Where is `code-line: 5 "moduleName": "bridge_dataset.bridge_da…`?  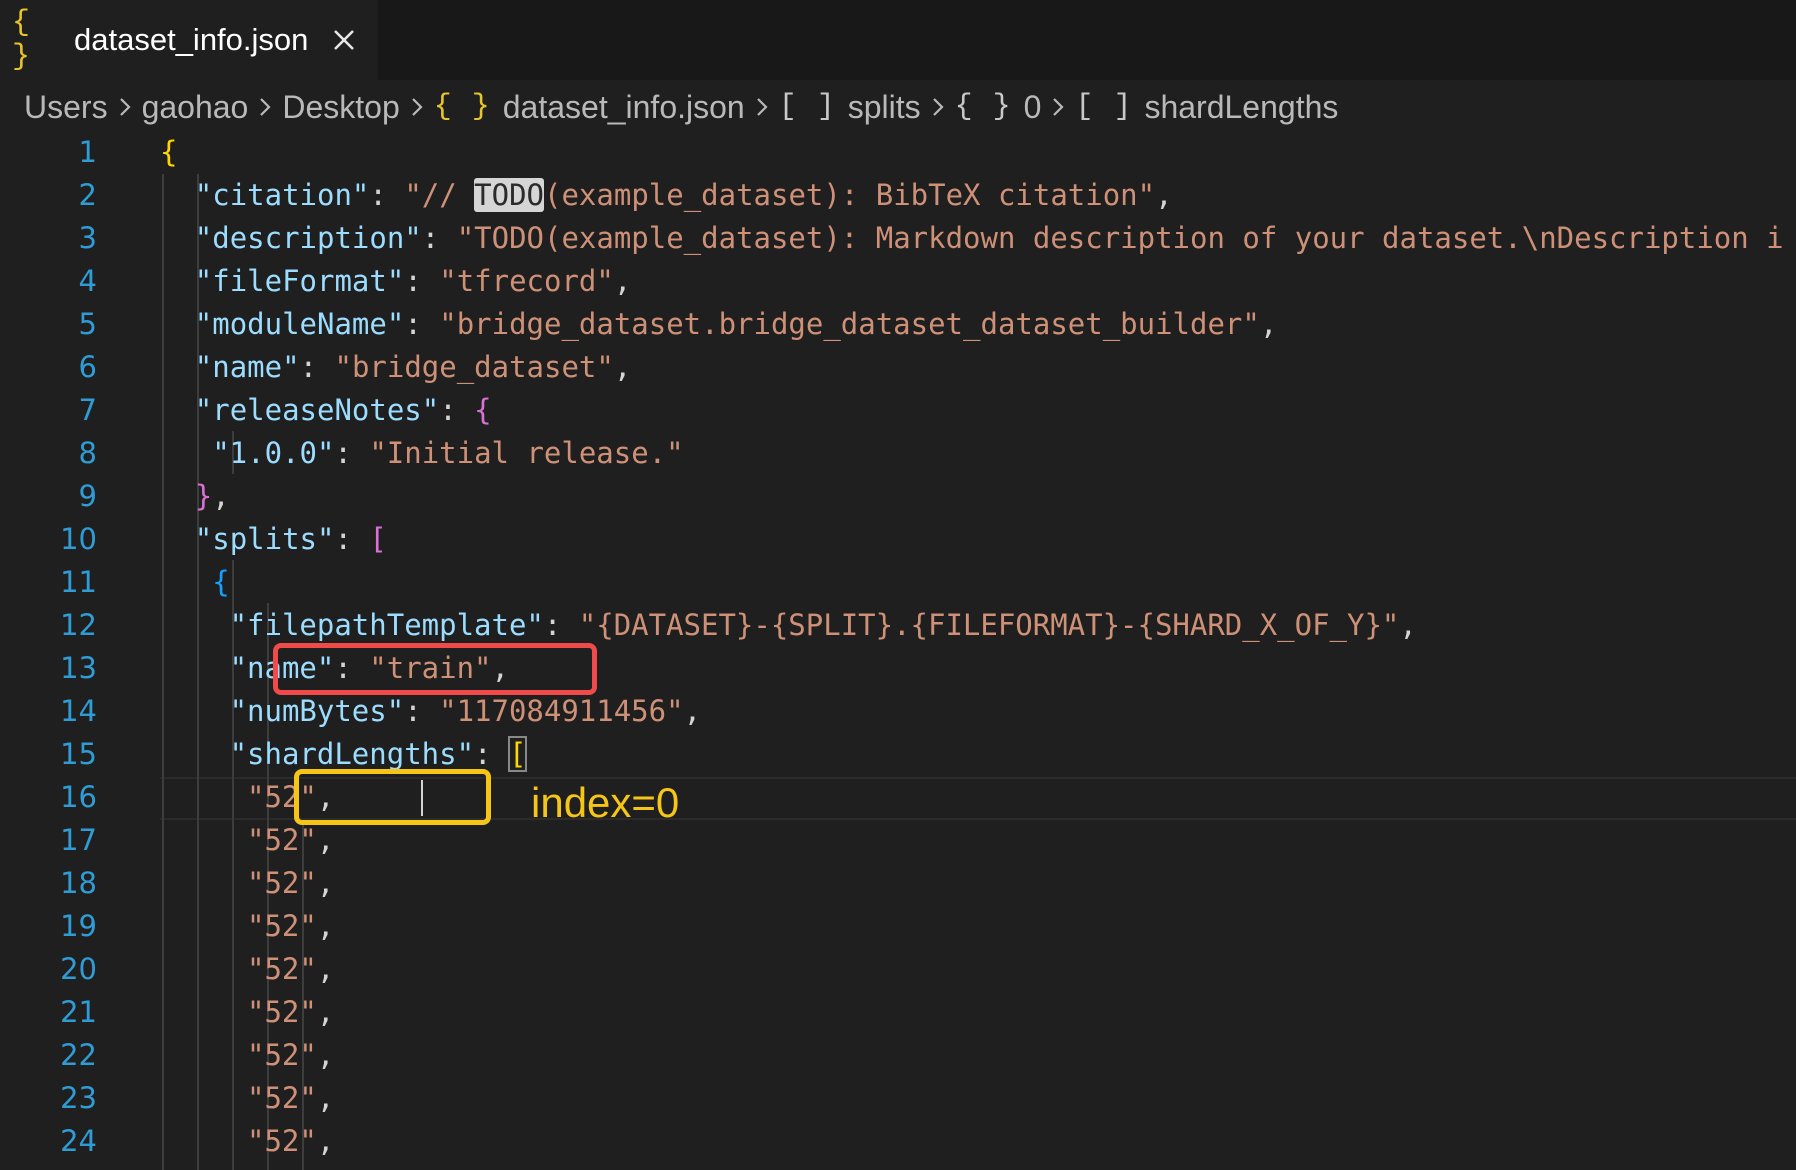 code-line: 5 "moduleName": "bridge_dataset.bridge_da… is located at coordinates (898, 324).